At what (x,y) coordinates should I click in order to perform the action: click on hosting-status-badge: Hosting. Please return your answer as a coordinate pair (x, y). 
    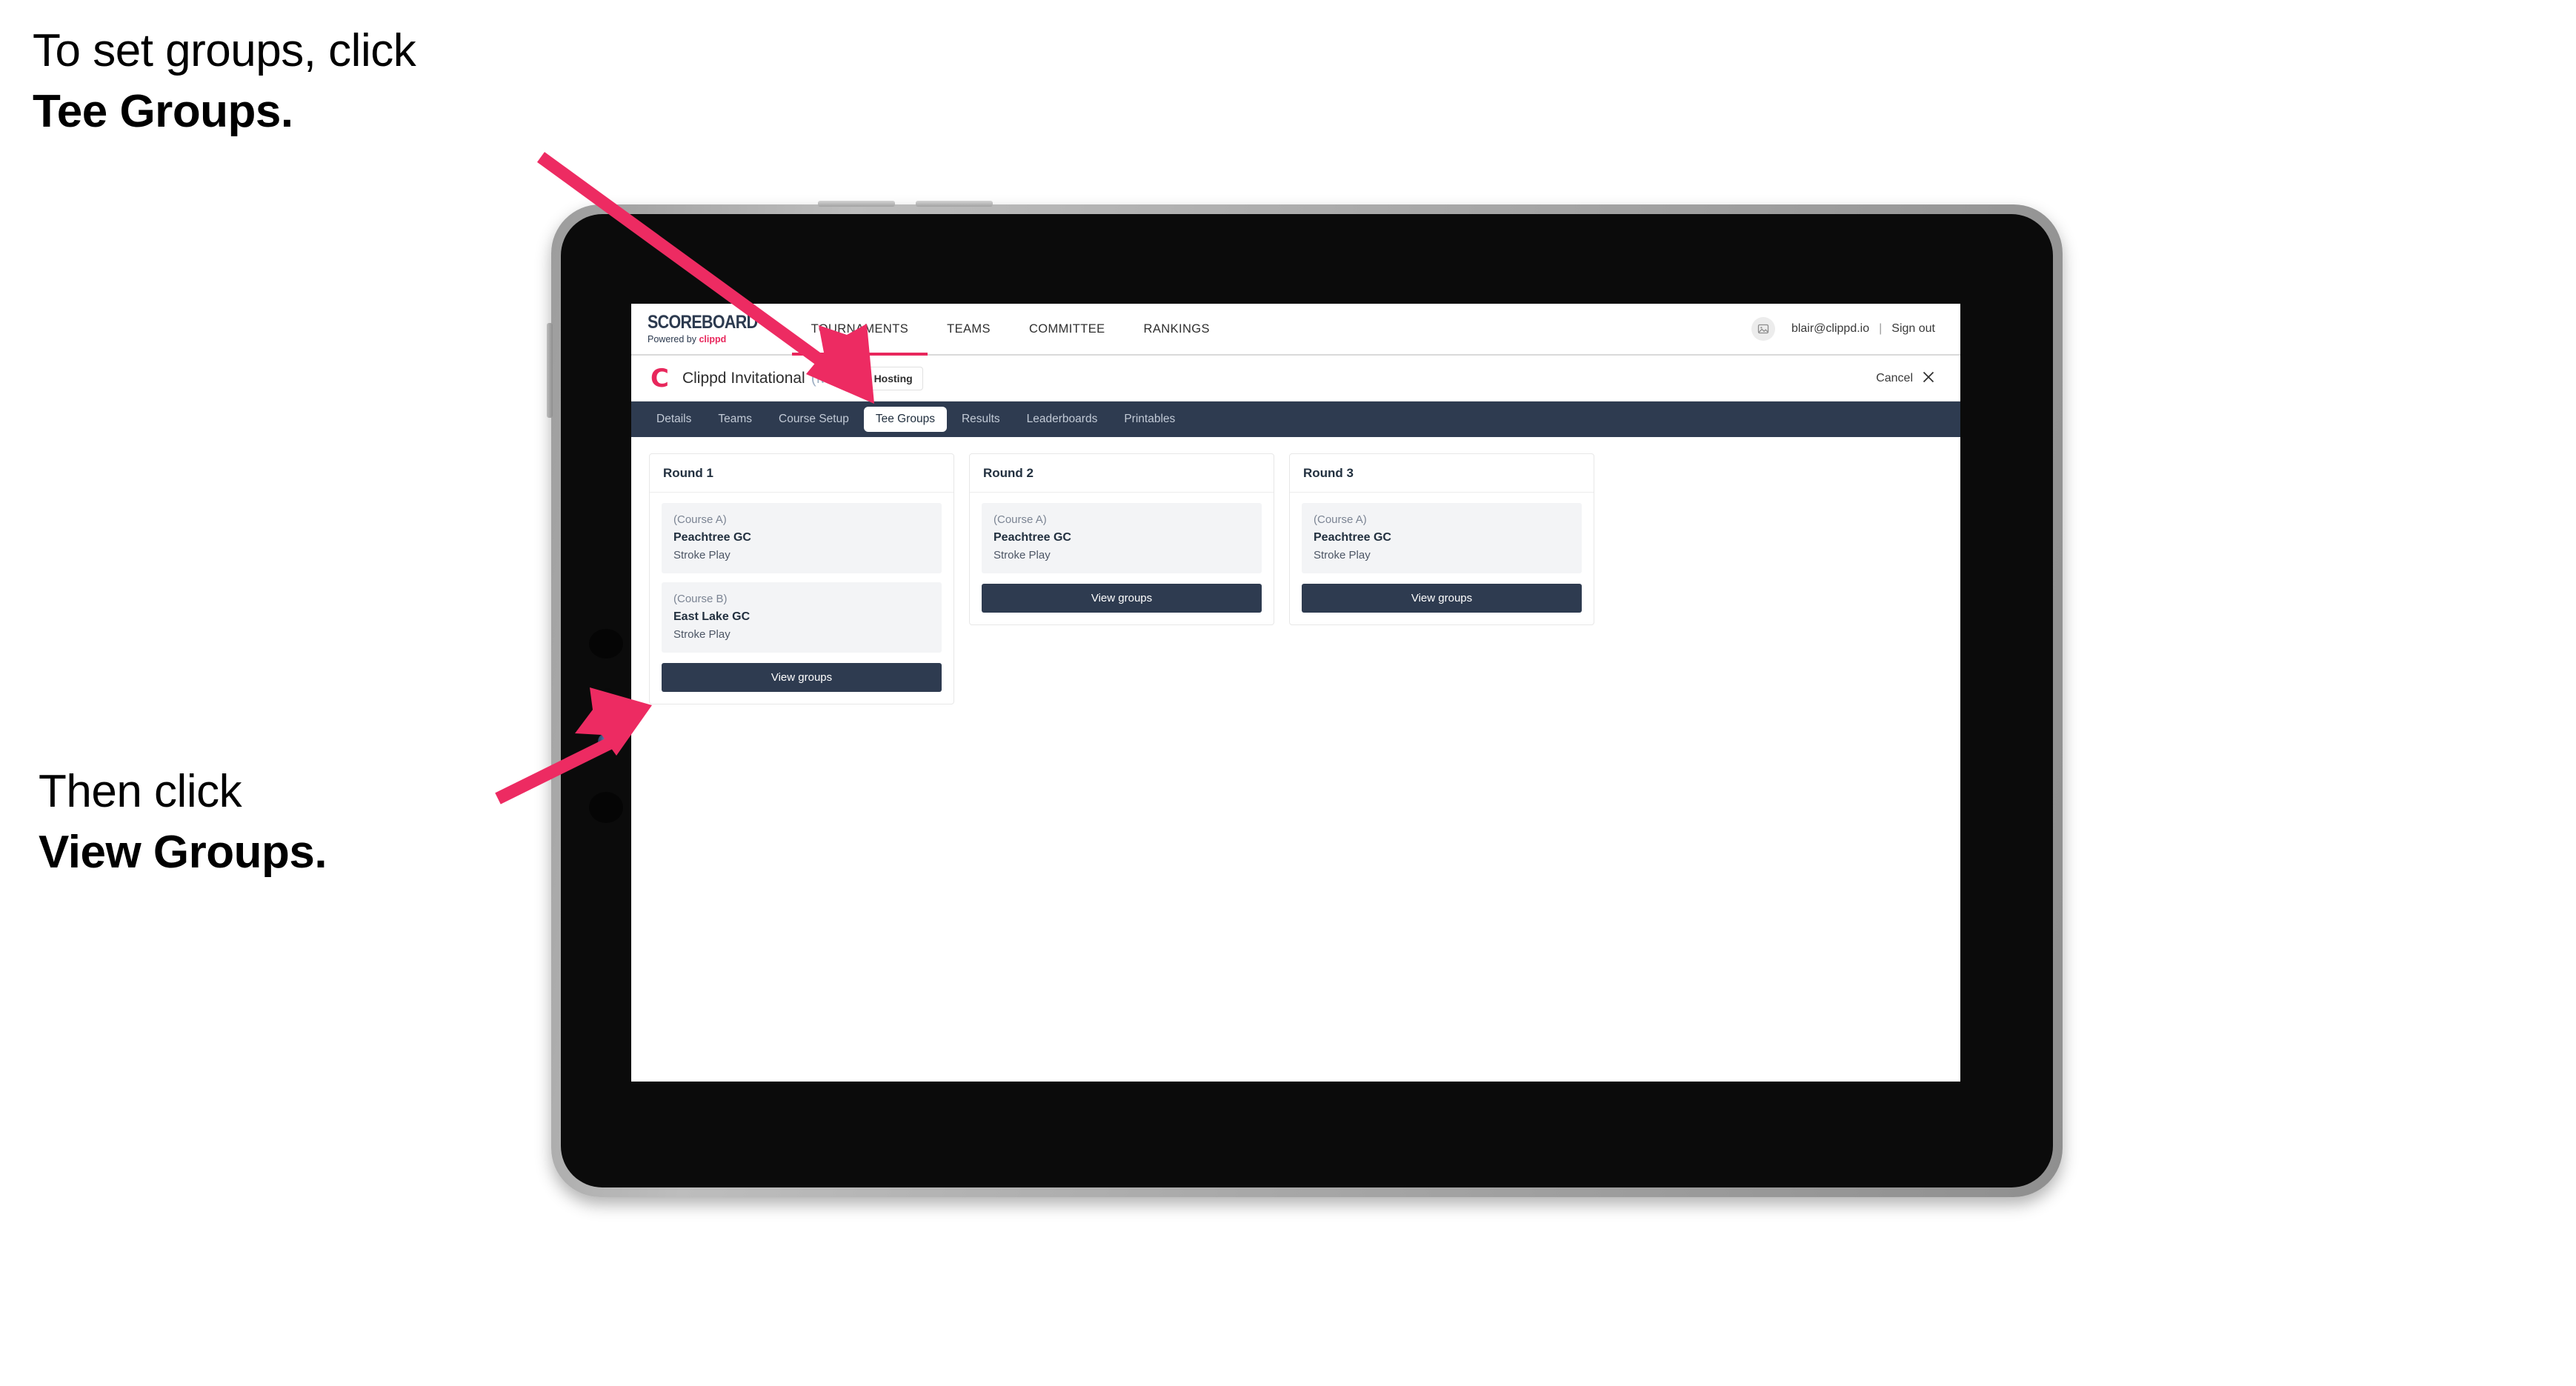
    Looking at the image, I should click on (893, 378).